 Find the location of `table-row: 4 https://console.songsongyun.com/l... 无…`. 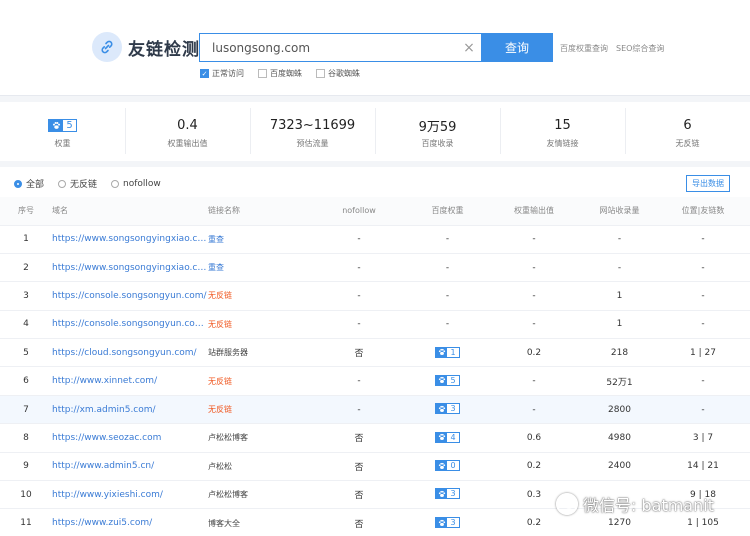

table-row: 4 https://console.songsongyun.com/l... 无… is located at coordinates (375, 324).